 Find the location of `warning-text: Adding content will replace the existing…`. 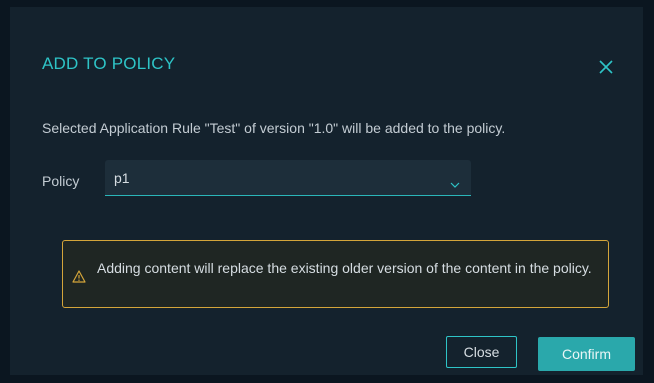

warning-text: Adding content will replace the existing… is located at coordinates (344, 268).